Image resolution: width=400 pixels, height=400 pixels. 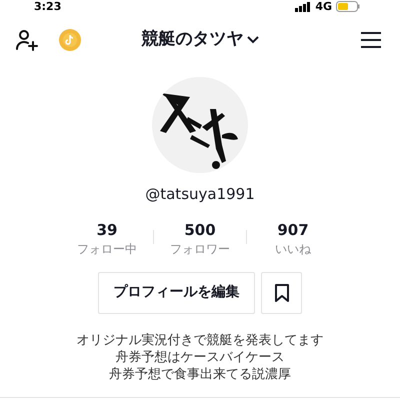 I want to click on bio-line: 舟券予想はケースバイケース, so click(x=200, y=357).